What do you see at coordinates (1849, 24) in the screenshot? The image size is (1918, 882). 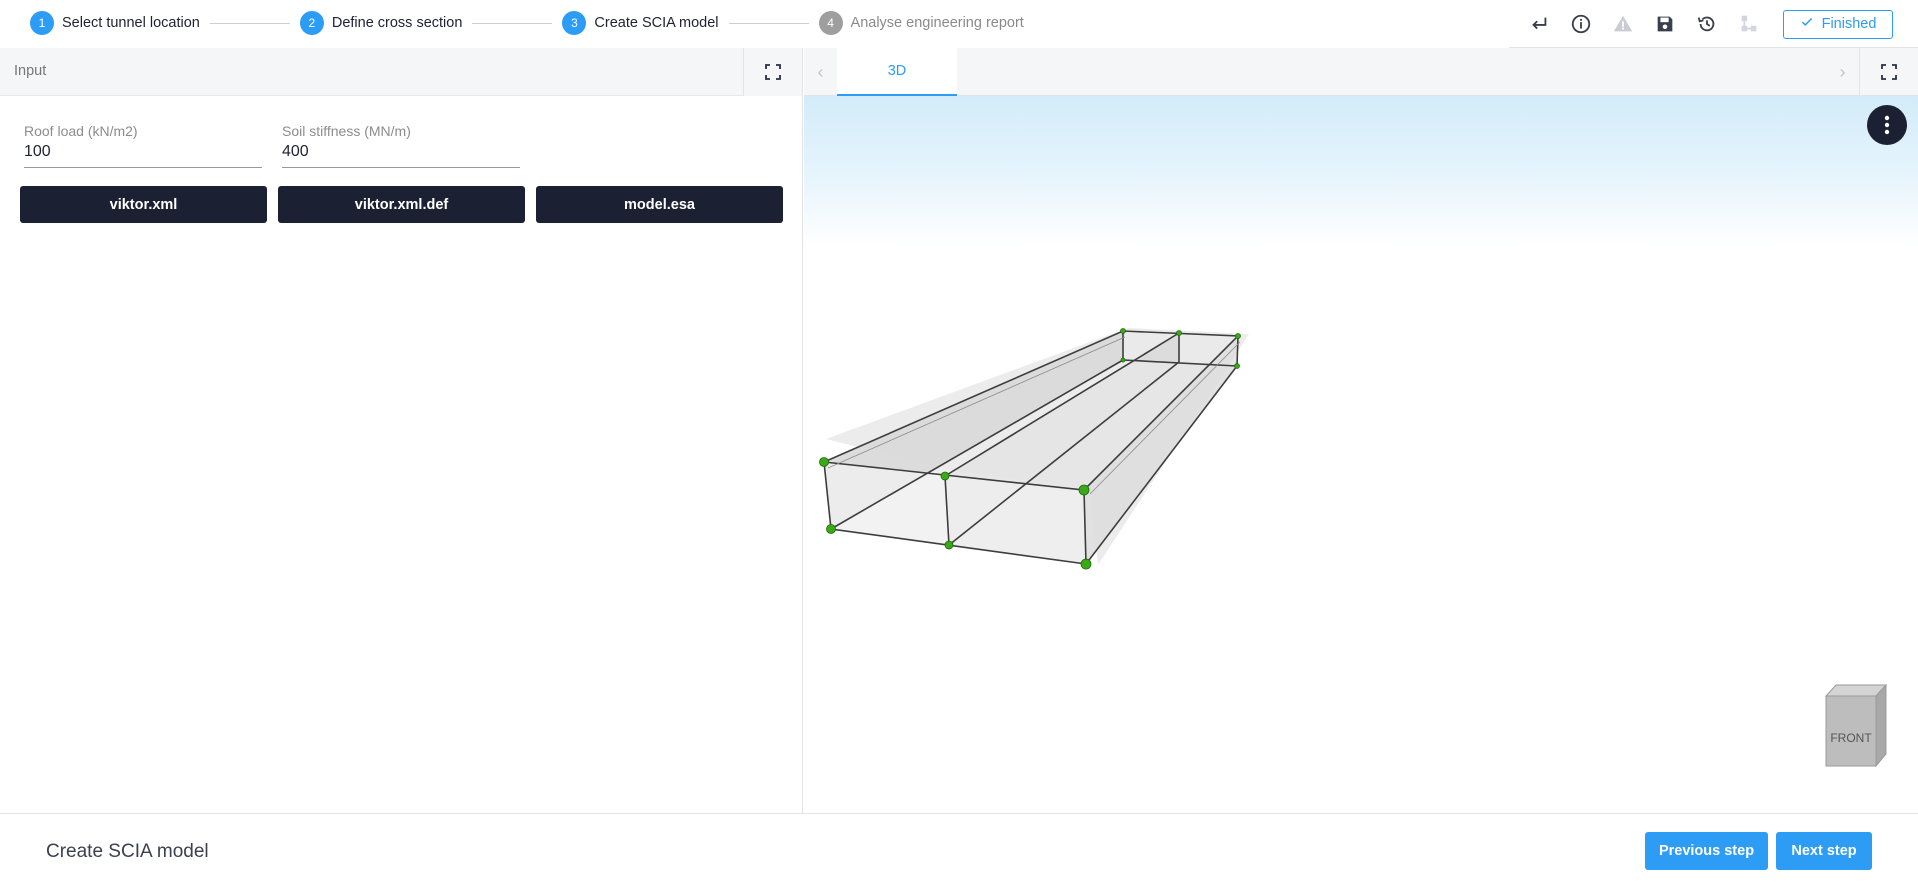 I see `finished-label: Finished` at bounding box center [1849, 24].